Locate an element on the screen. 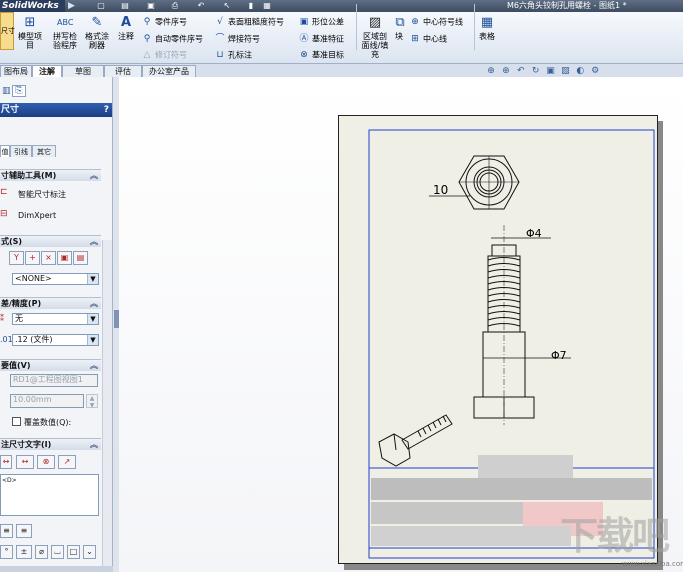 The width and height of the screenshot is (683, 572). open-folder-icon: ▤ is located at coordinates (125, 6).